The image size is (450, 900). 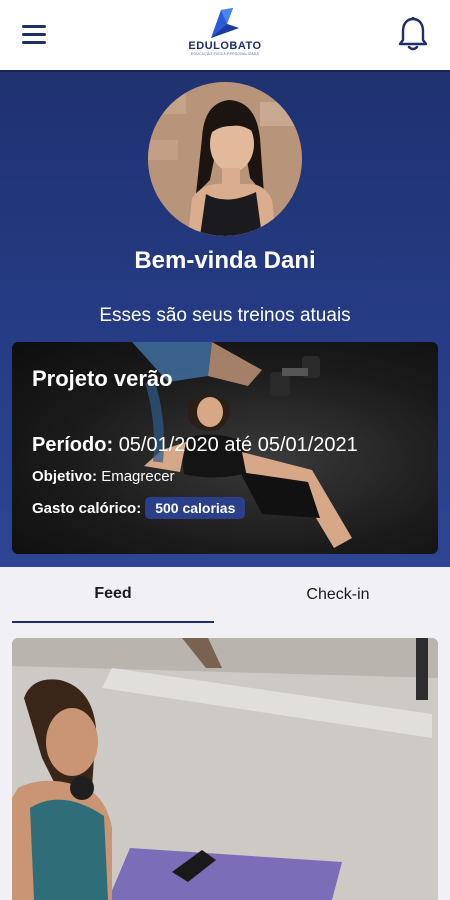 I want to click on workouts-subtitle: Esses são seus treinos atuais, so click(x=225, y=315).